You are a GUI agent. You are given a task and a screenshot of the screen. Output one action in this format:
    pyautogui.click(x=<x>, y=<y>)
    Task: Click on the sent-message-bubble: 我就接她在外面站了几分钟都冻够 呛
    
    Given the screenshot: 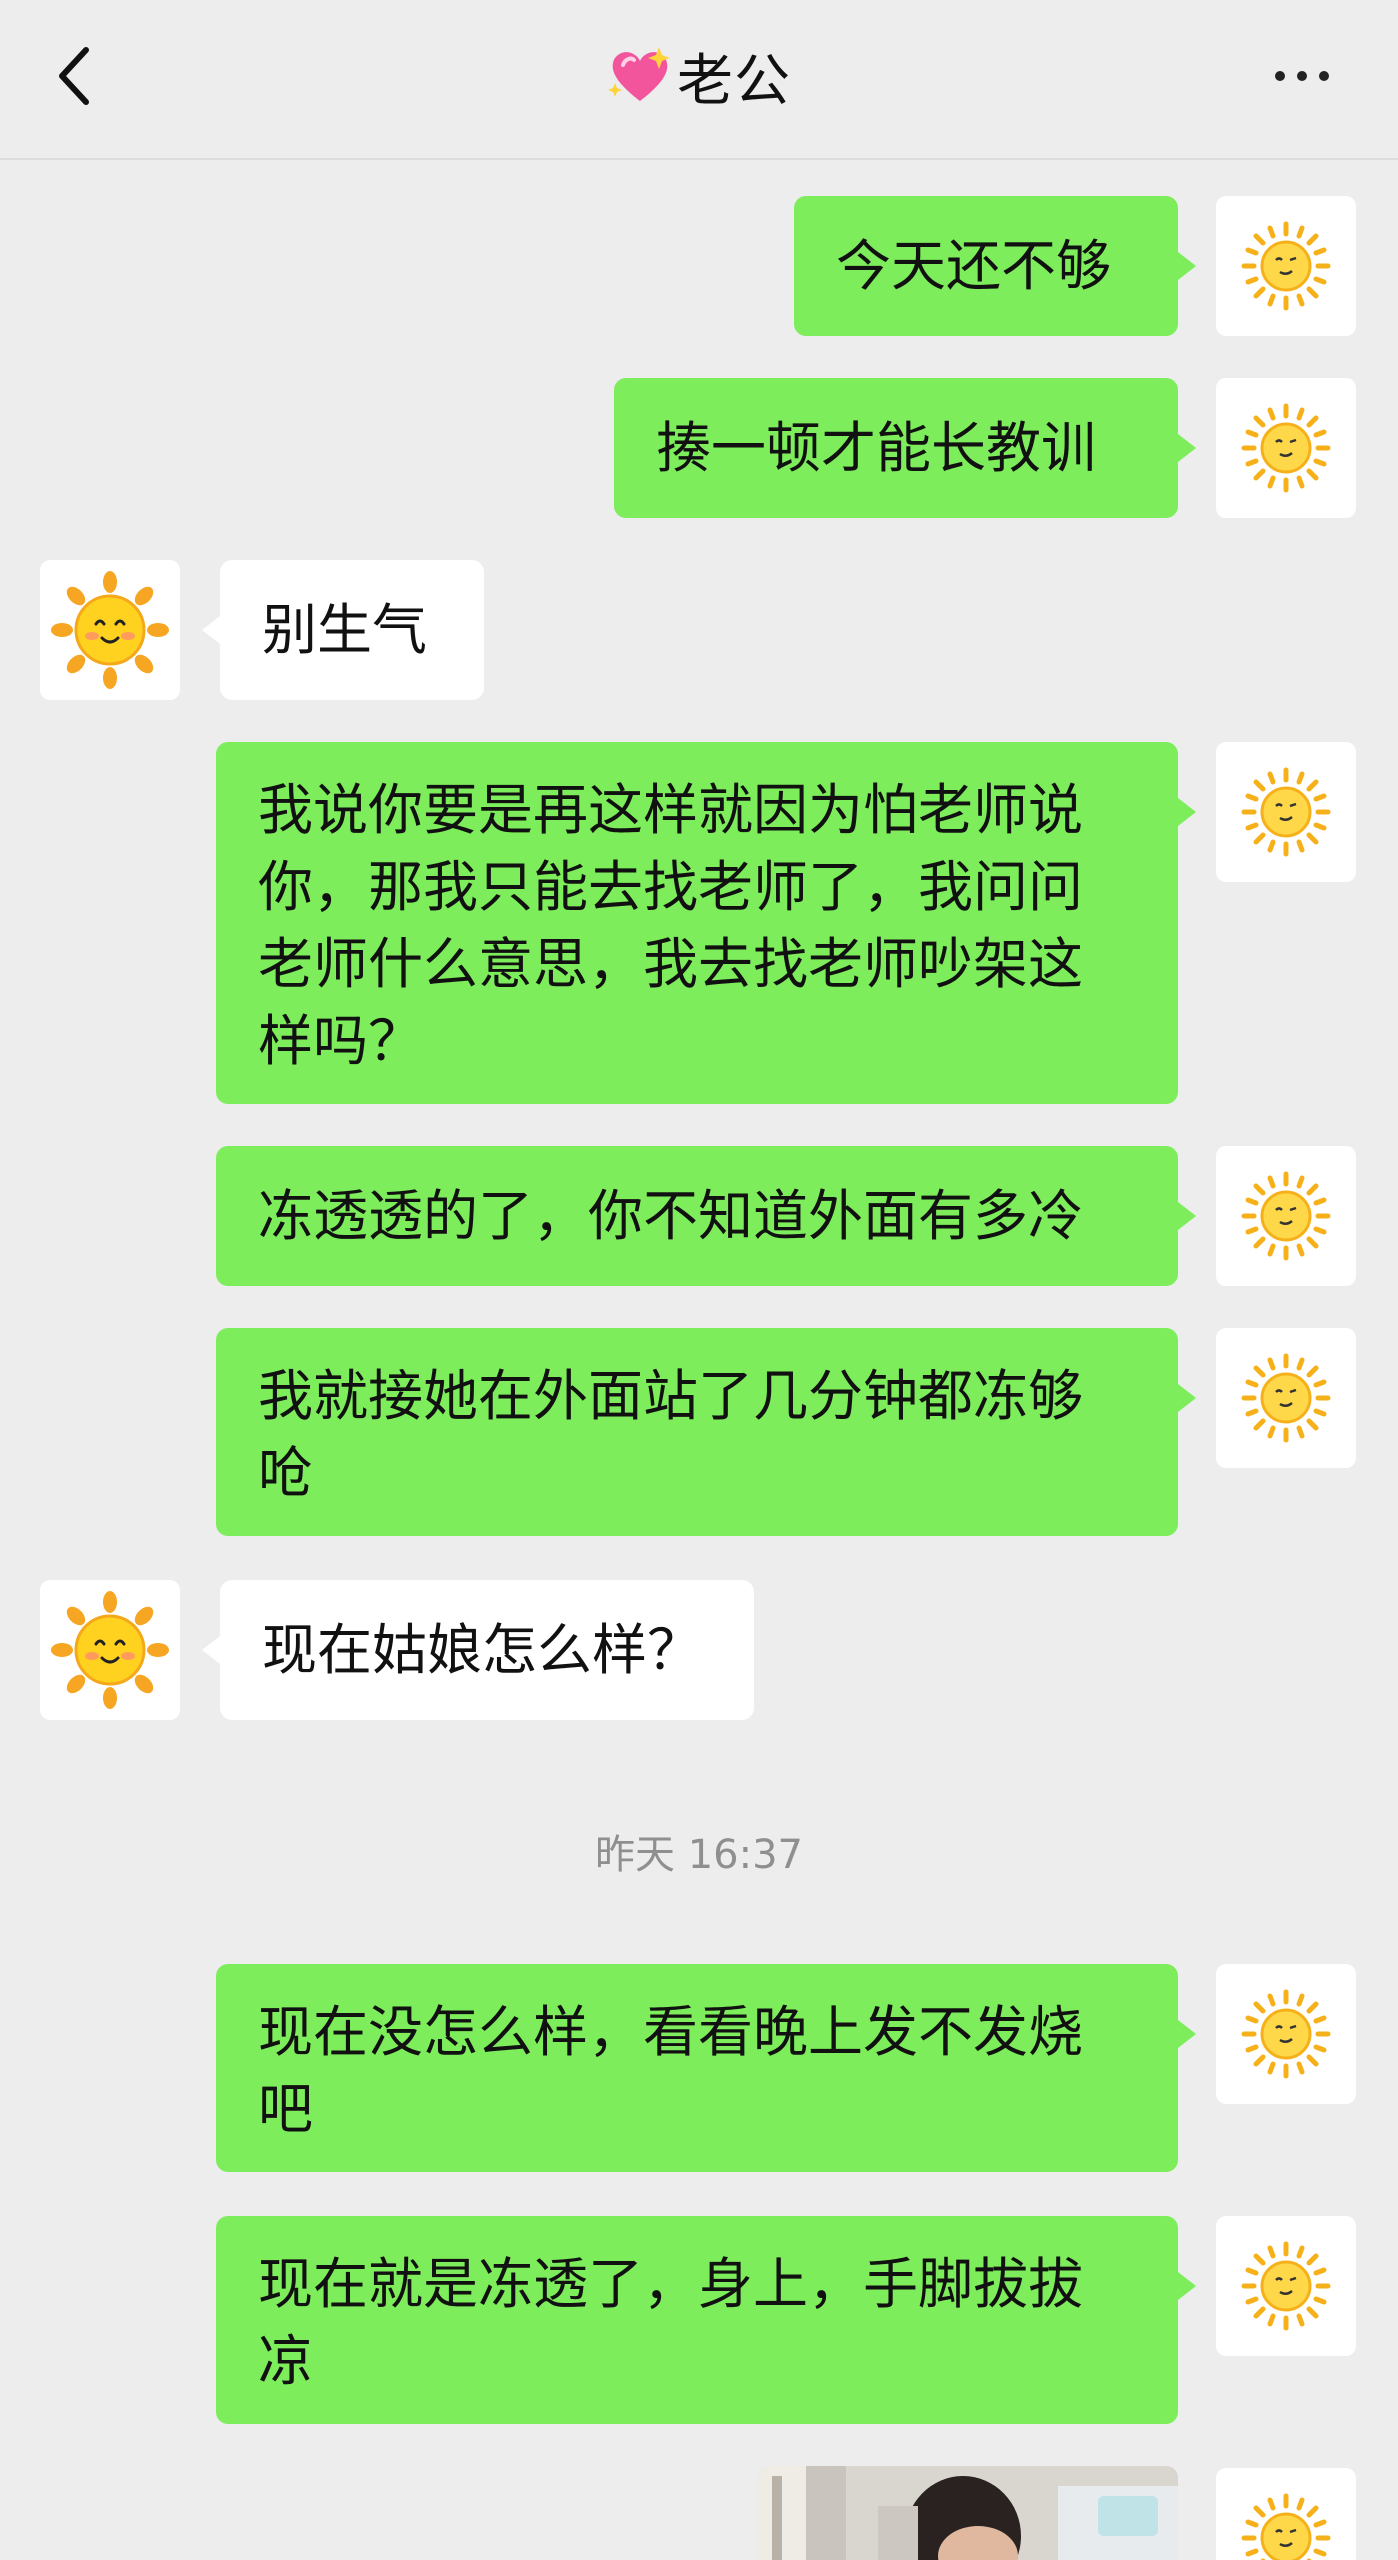 What is the action you would take?
    pyautogui.click(x=706, y=1432)
    